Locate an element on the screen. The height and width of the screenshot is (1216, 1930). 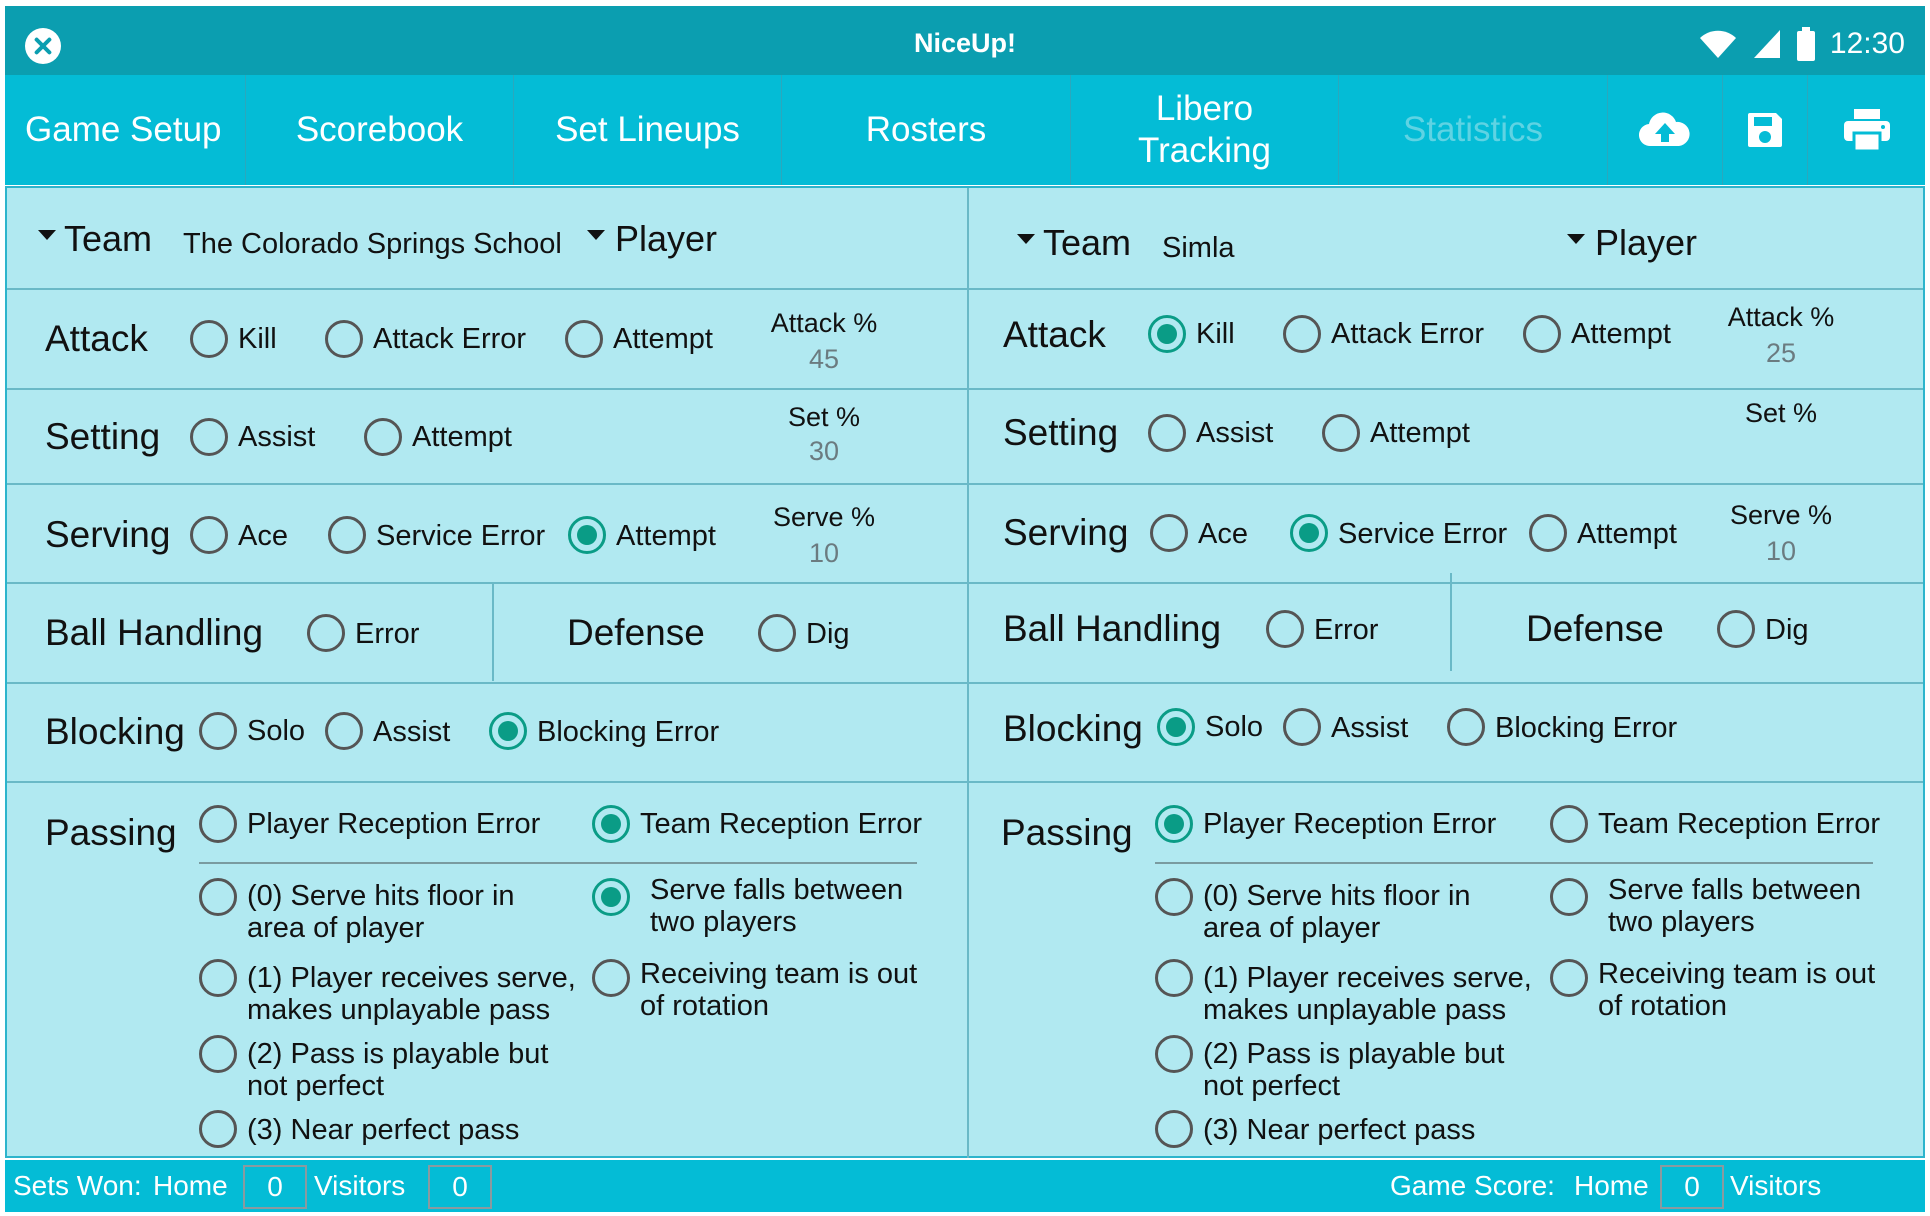
home-sets-won: 0 is located at coordinates (275, 1187).